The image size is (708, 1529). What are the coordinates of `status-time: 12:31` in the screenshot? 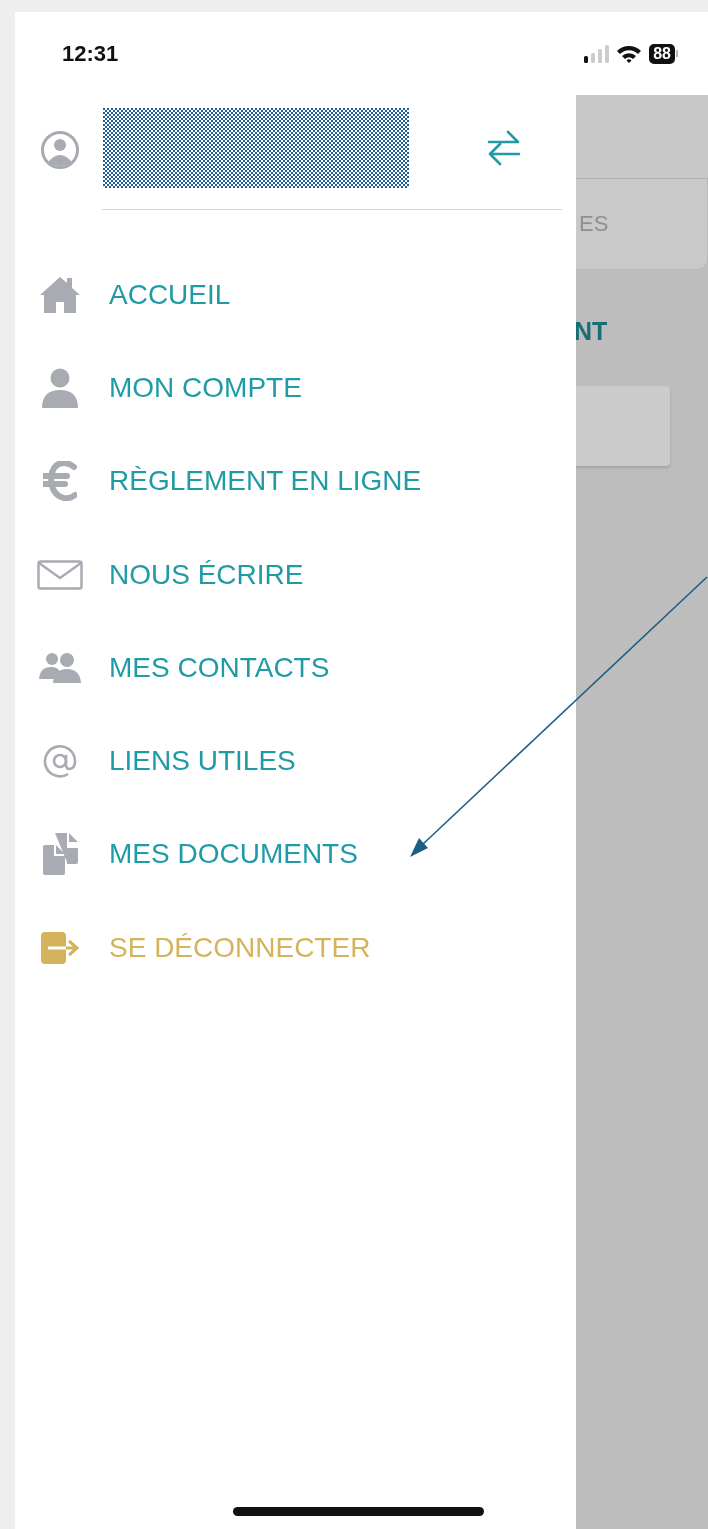 It's located at (90, 53).